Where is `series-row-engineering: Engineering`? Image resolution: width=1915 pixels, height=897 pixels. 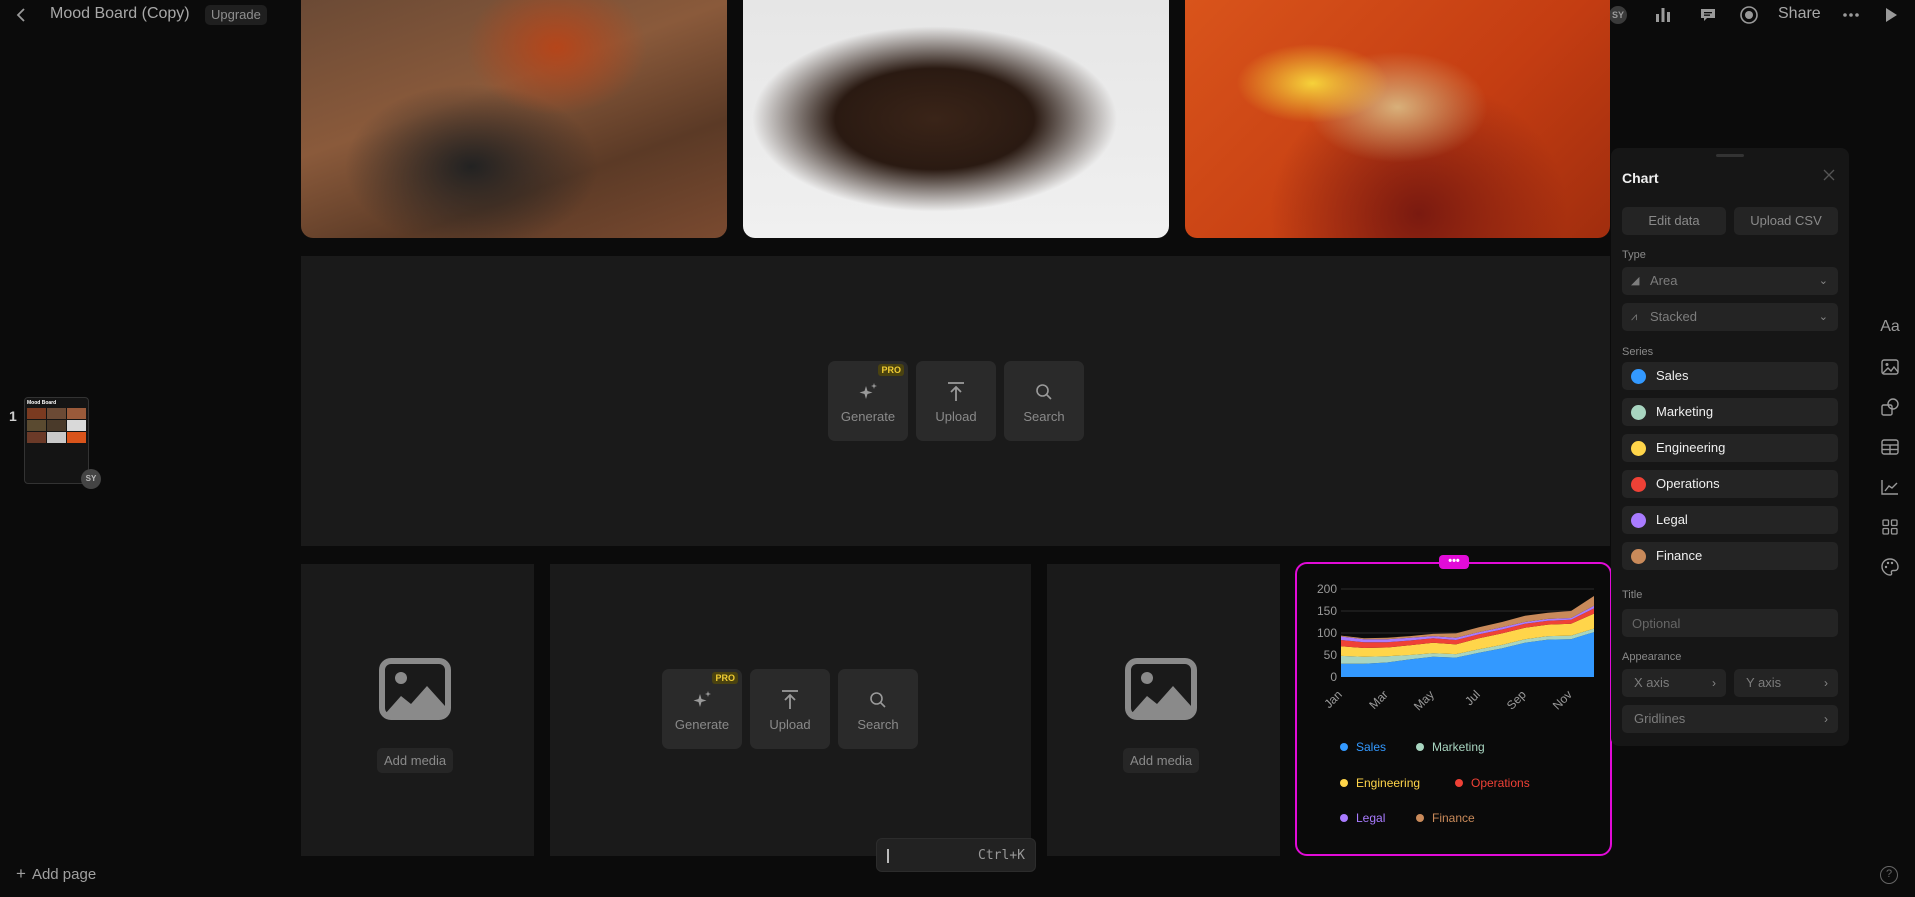 series-row-engineering: Engineering is located at coordinates (1730, 448).